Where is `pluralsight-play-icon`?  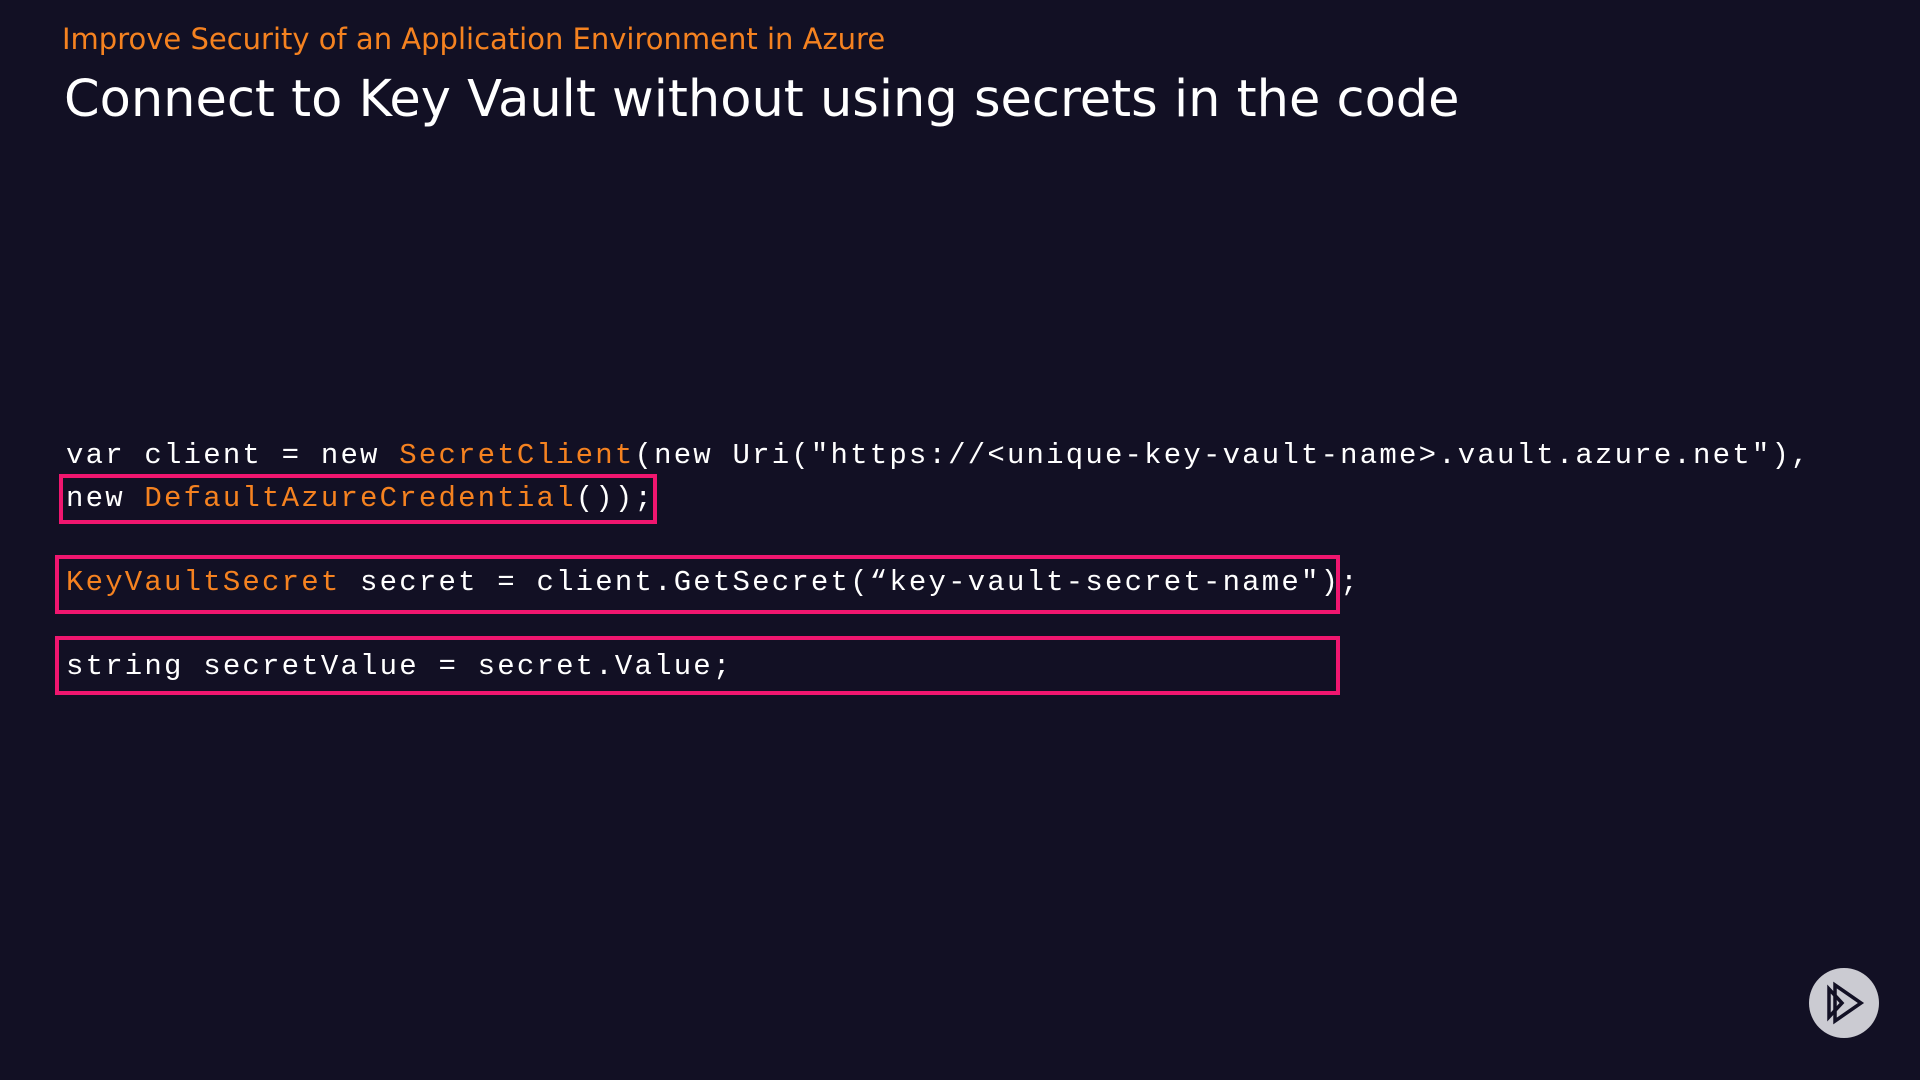 pluralsight-play-icon is located at coordinates (1844, 1003).